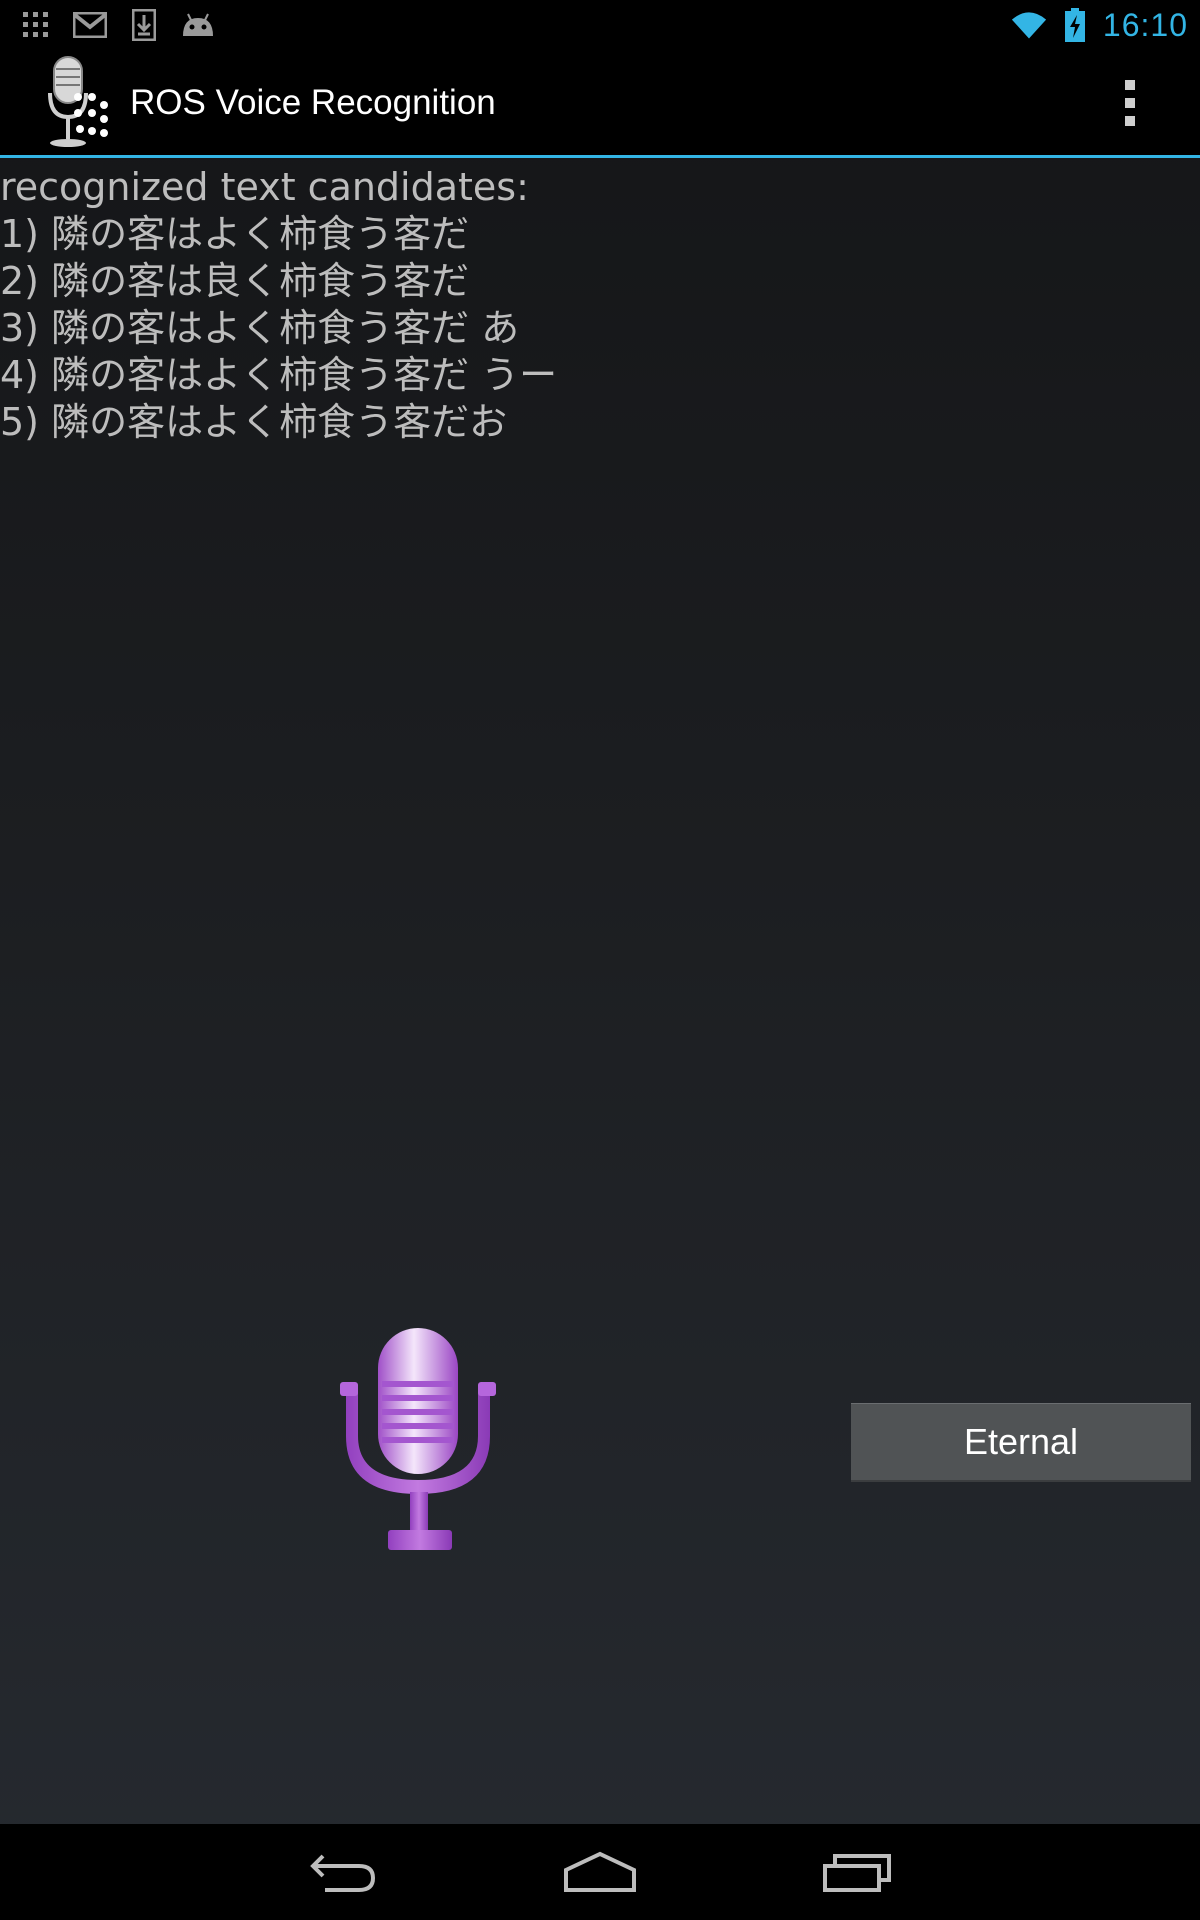  I want to click on recent-apps-icon, so click(857, 1872).